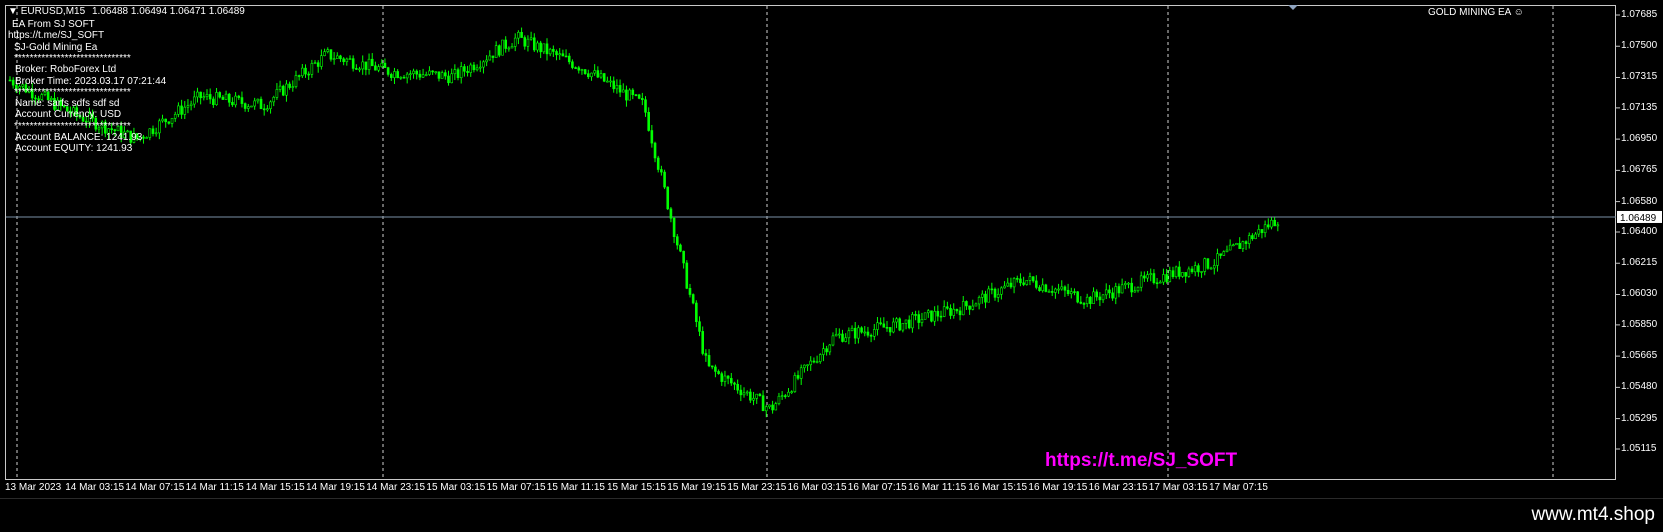  What do you see at coordinates (1639, 77) in the screenshot?
I see `price-tick-label: 1.07315` at bounding box center [1639, 77].